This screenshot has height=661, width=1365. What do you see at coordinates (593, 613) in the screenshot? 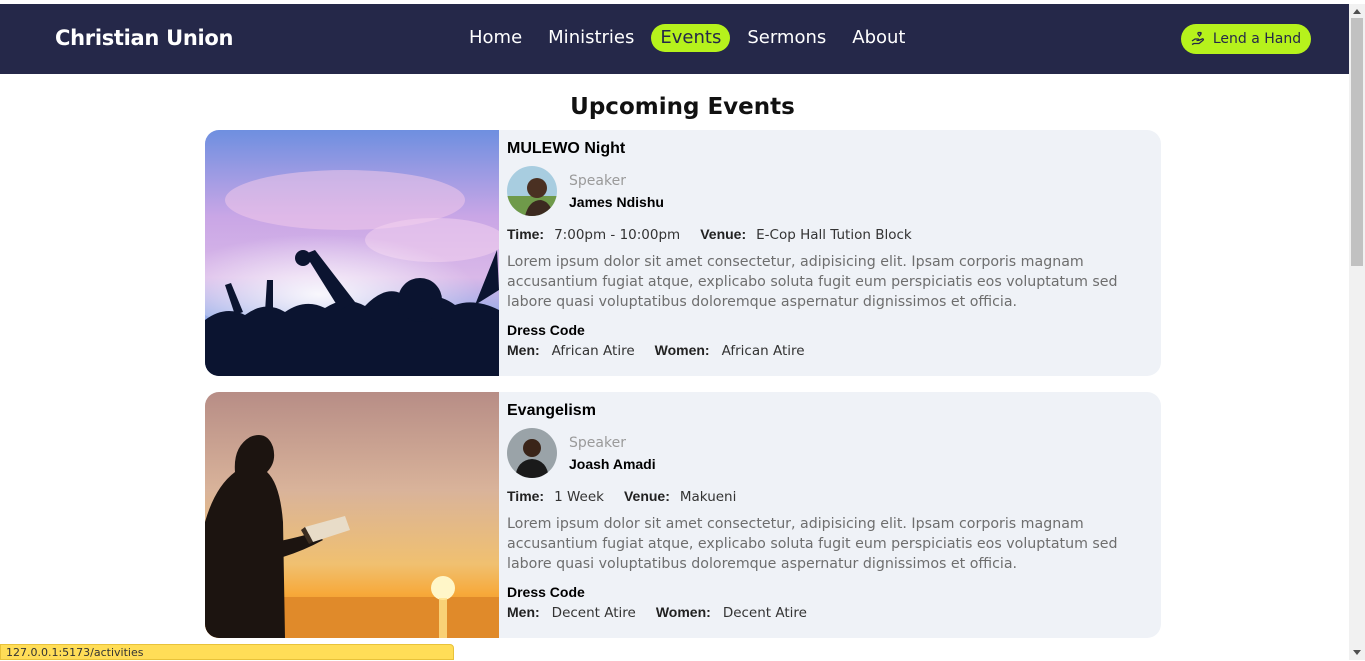
I see `men-attire: Decent Atire` at bounding box center [593, 613].